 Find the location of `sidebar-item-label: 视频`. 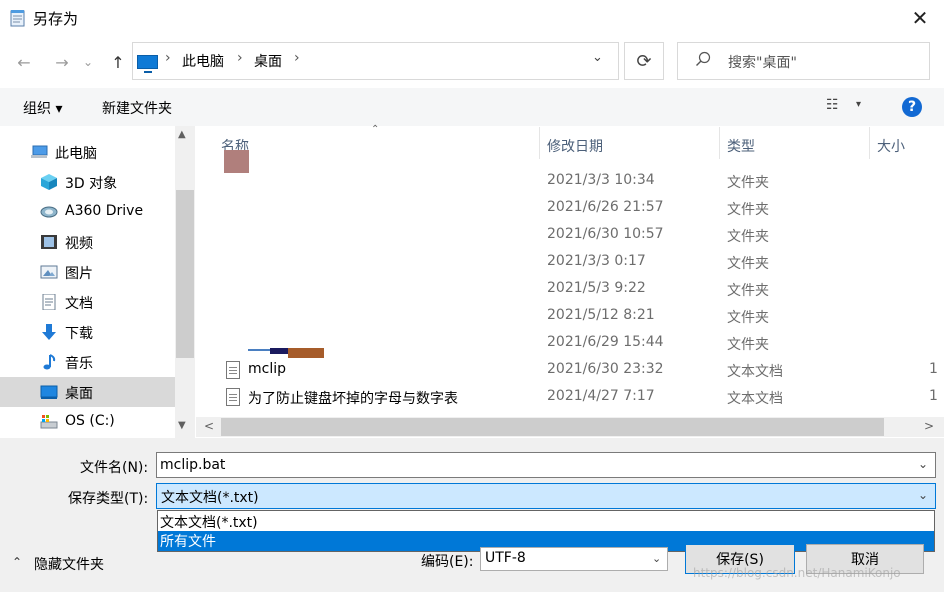

sidebar-item-label: 视频 is located at coordinates (79, 244).